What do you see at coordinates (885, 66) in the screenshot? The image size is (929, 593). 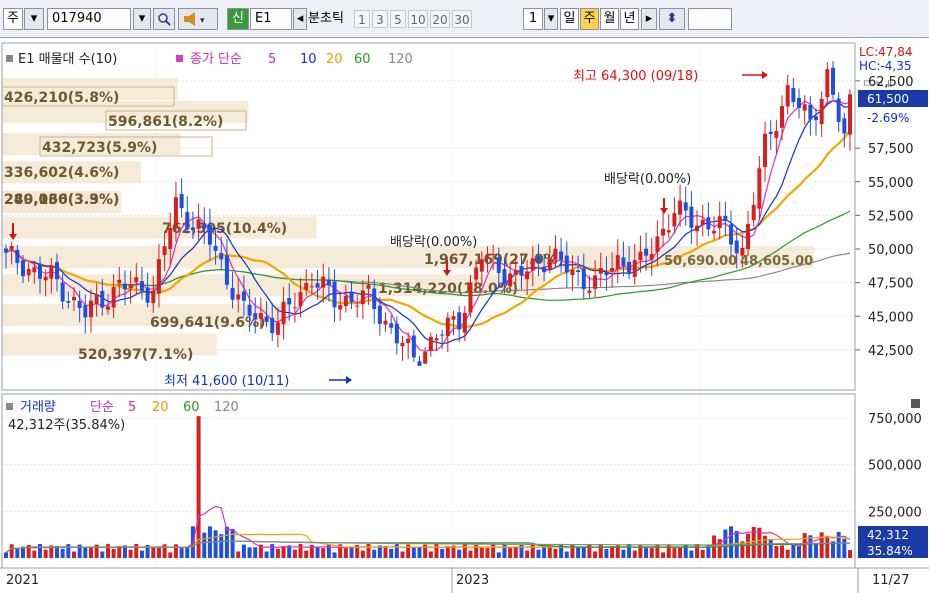 I see `info-hc: HC:-4,35` at bounding box center [885, 66].